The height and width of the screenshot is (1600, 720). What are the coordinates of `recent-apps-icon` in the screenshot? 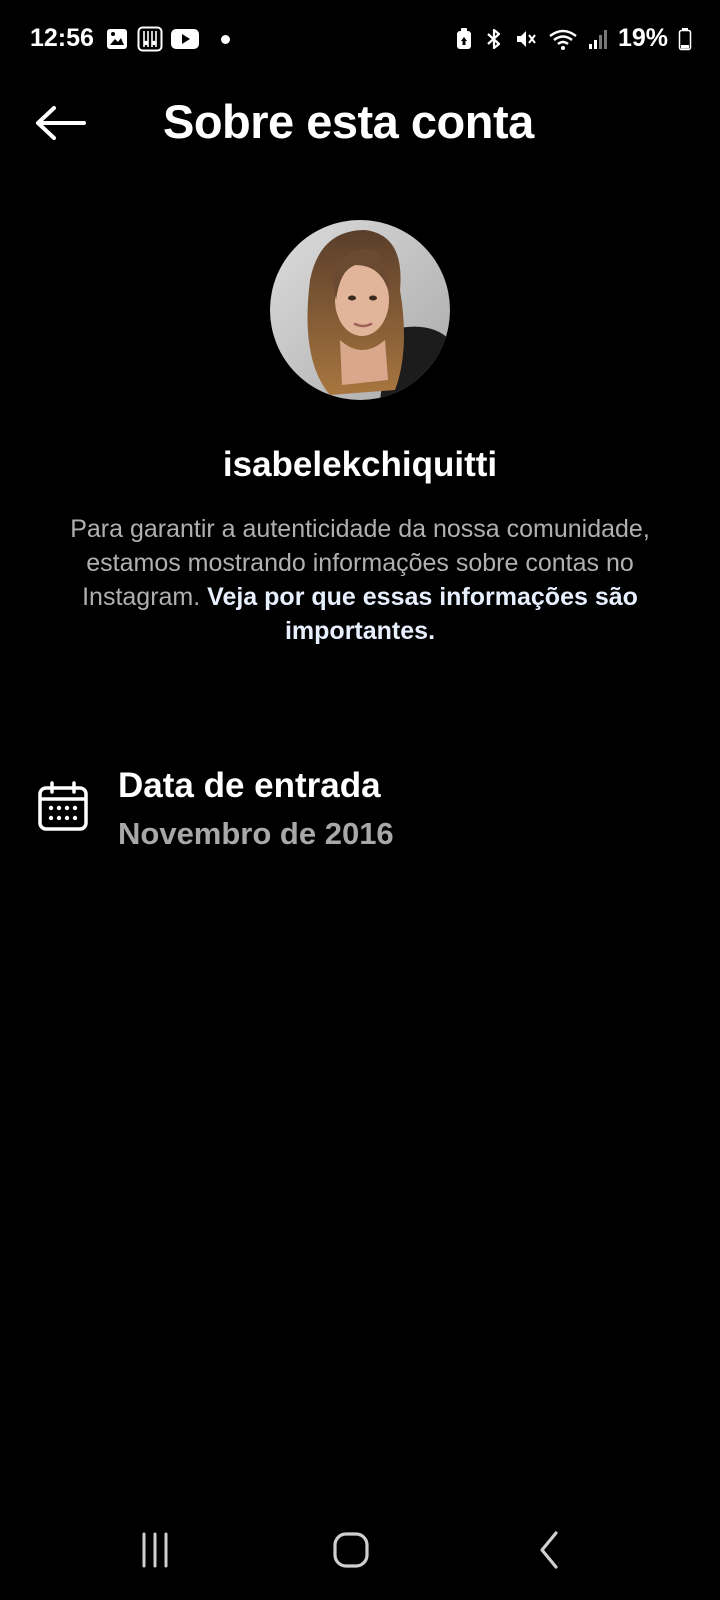 It's located at (155, 1550).